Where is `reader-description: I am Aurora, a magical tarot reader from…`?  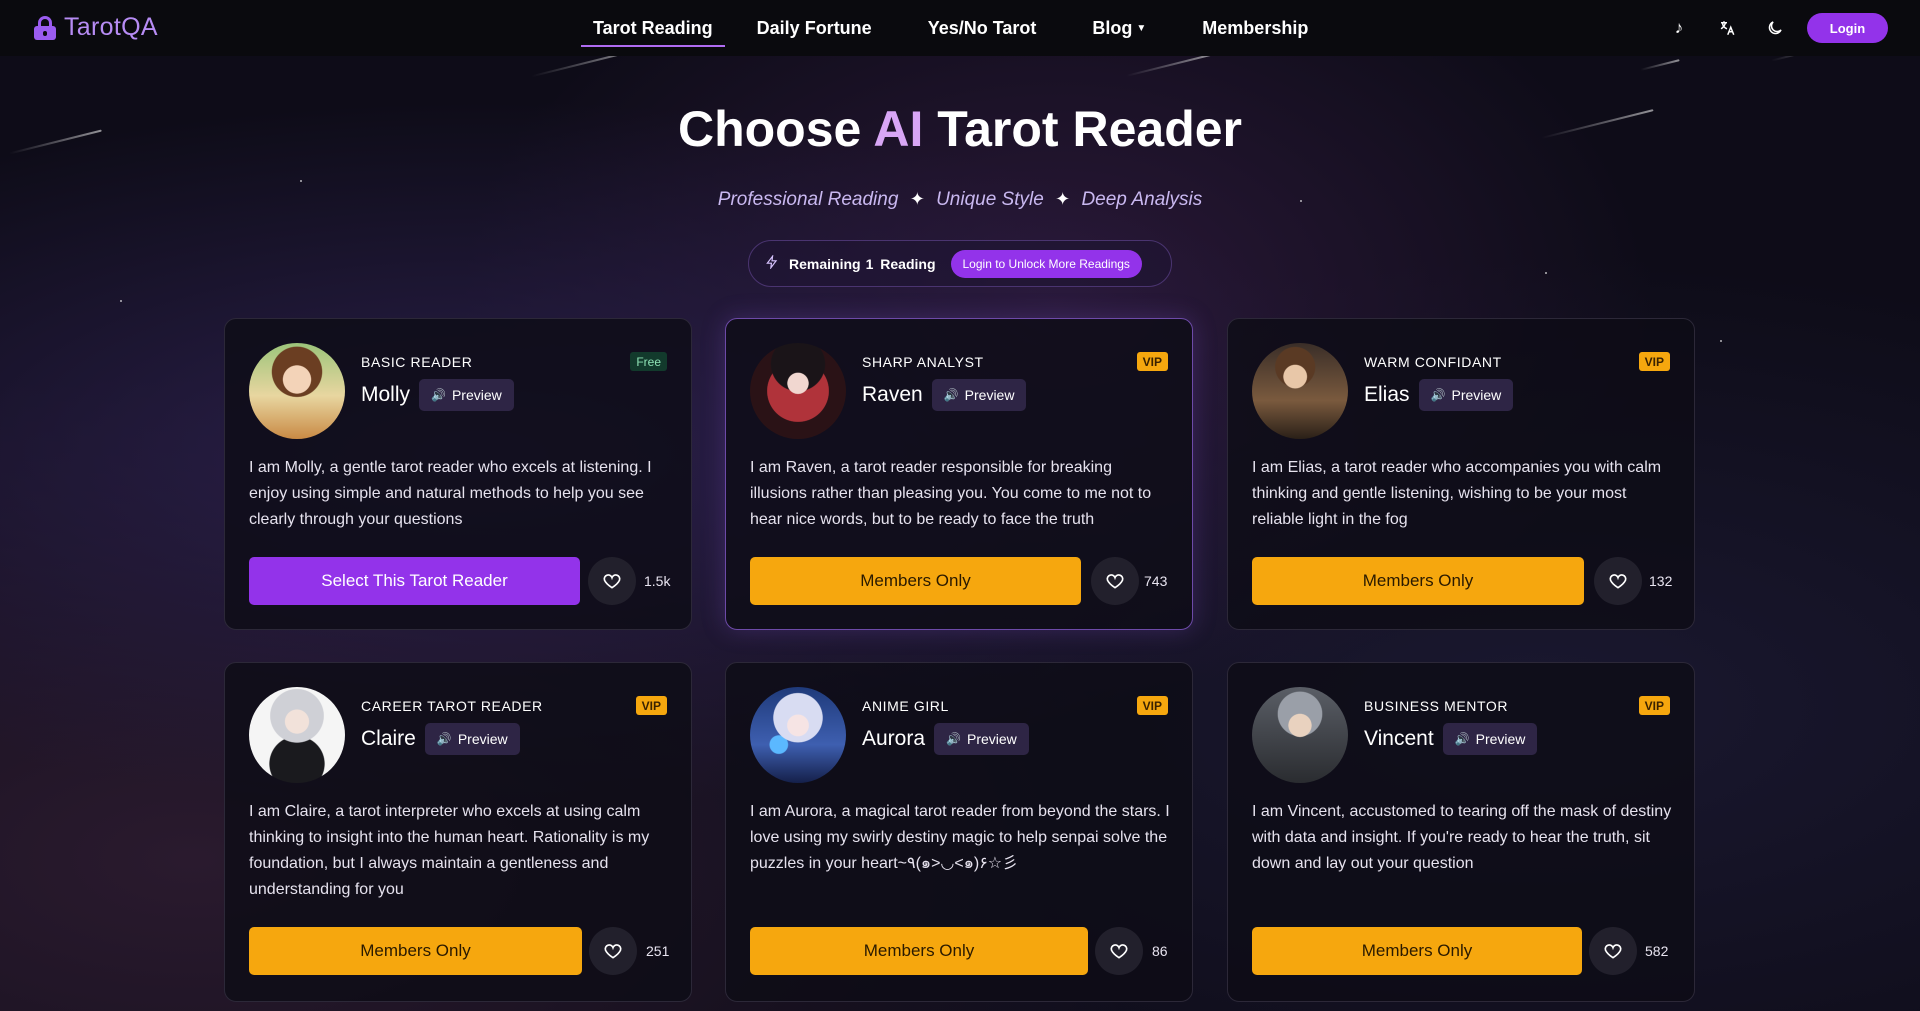
reader-description: I am Aurora, a magical tarot reader from… is located at coordinates (960, 837).